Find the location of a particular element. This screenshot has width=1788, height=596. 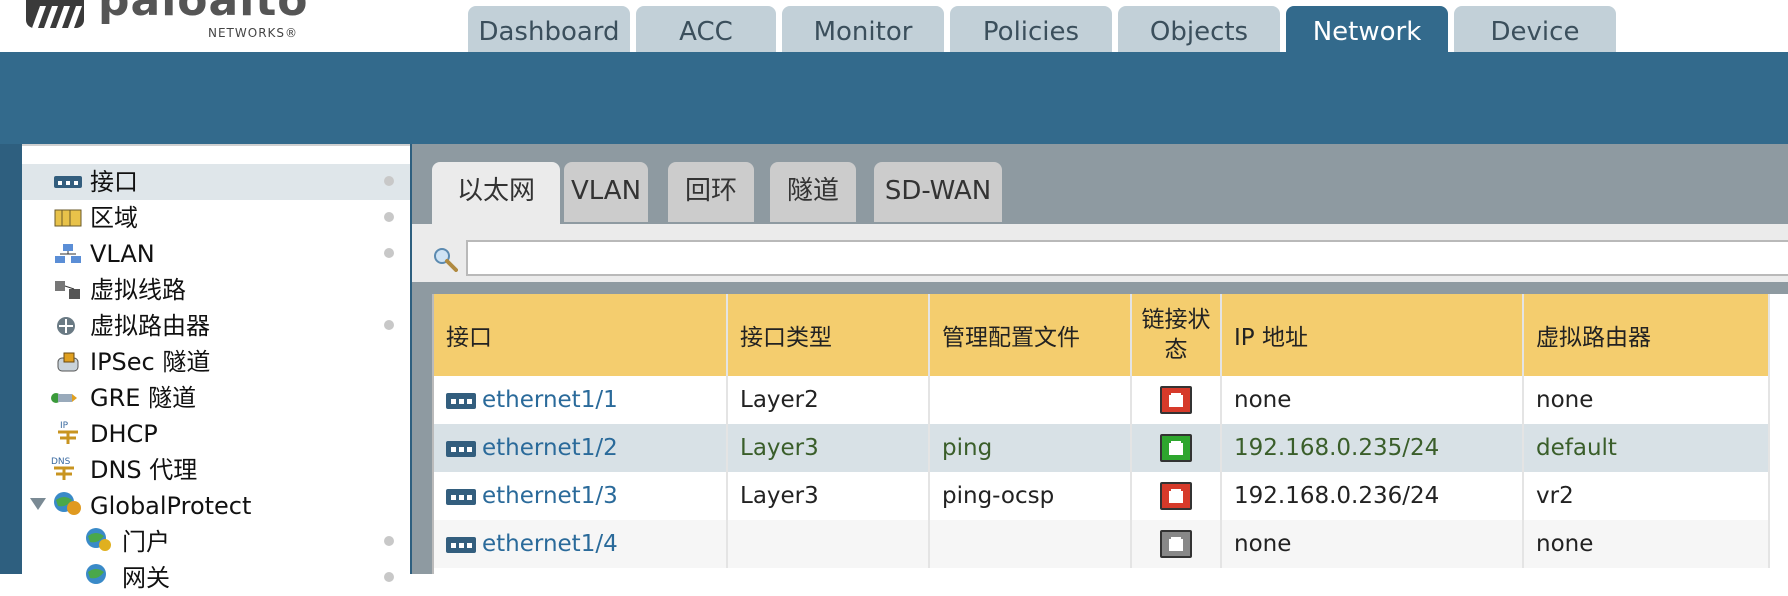

subtab-vlan: VLAN is located at coordinates (606, 192).